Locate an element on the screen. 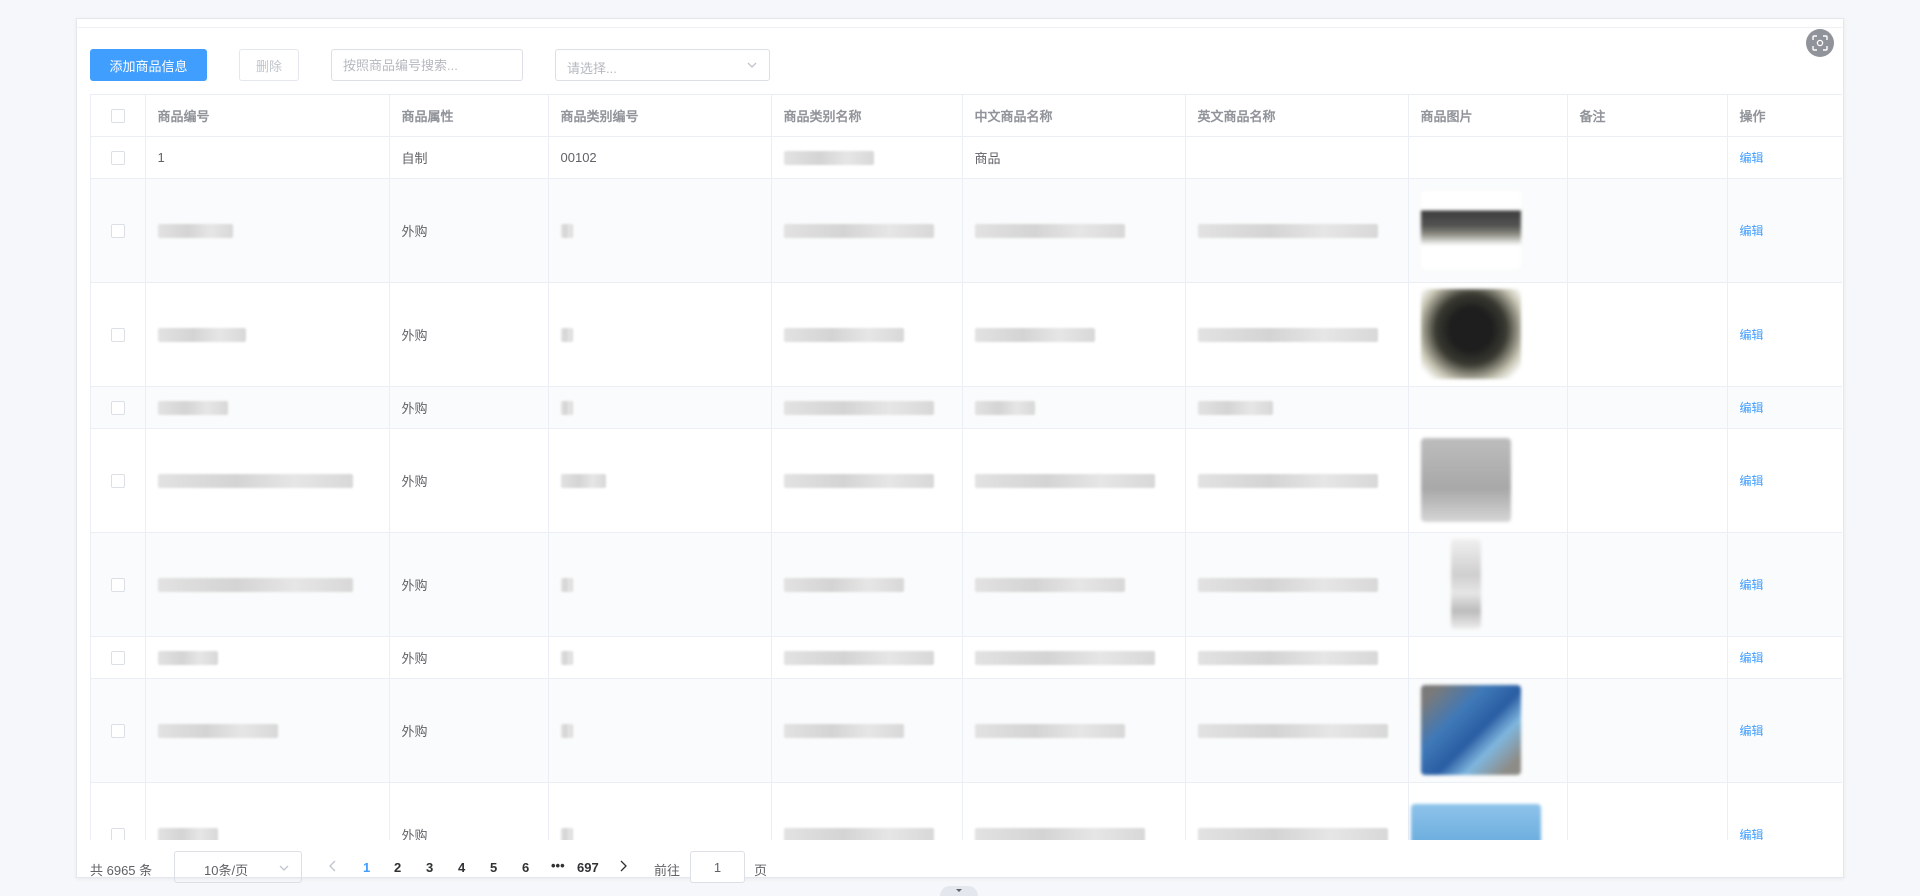  header-product-code: 商品编号 is located at coordinates (267, 116).